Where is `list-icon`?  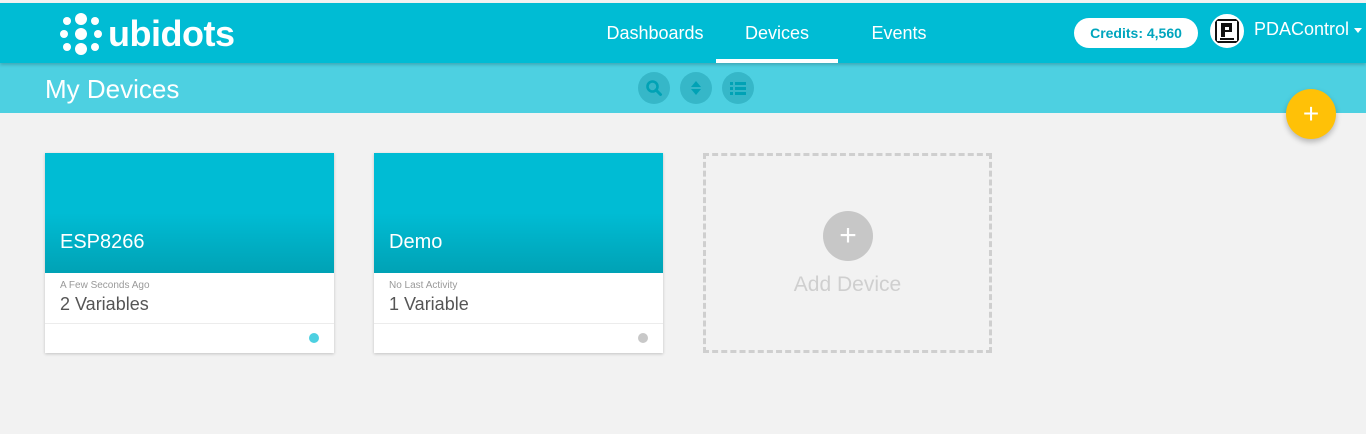
list-icon is located at coordinates (738, 88).